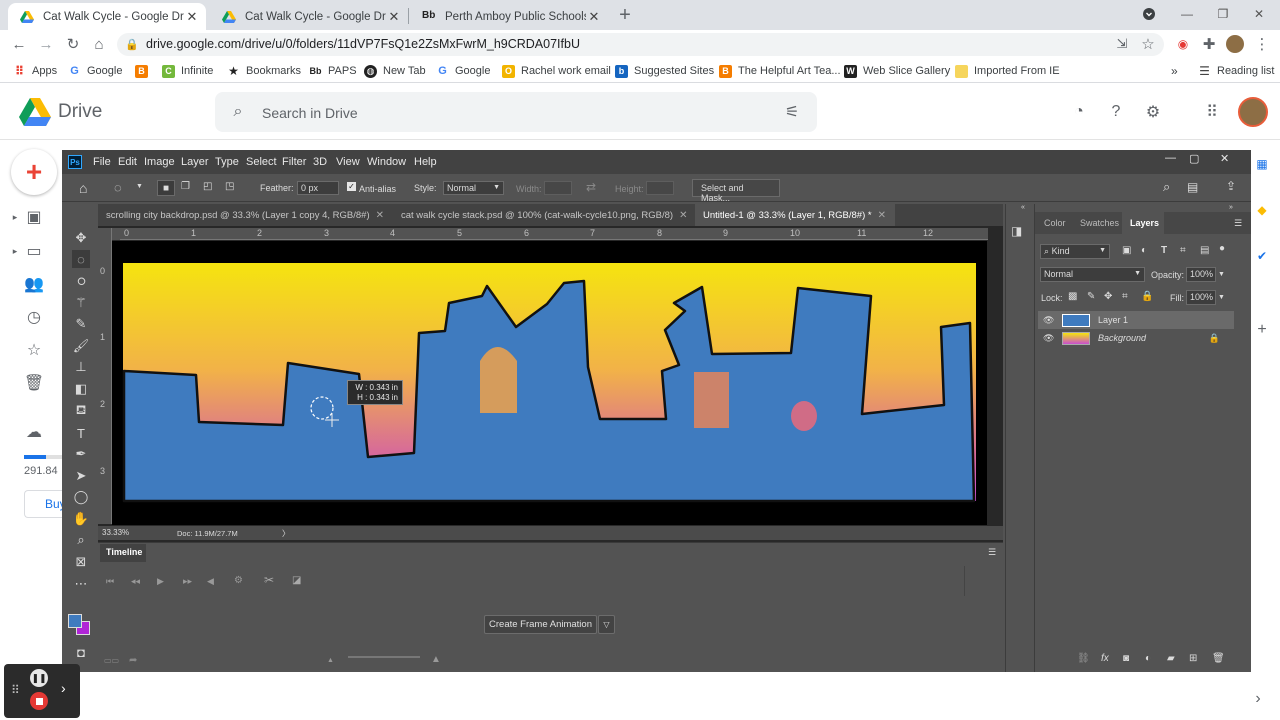 Image resolution: width=1280 pixels, height=720 pixels. I want to click on home-icon: ⌂, so click(99, 44).